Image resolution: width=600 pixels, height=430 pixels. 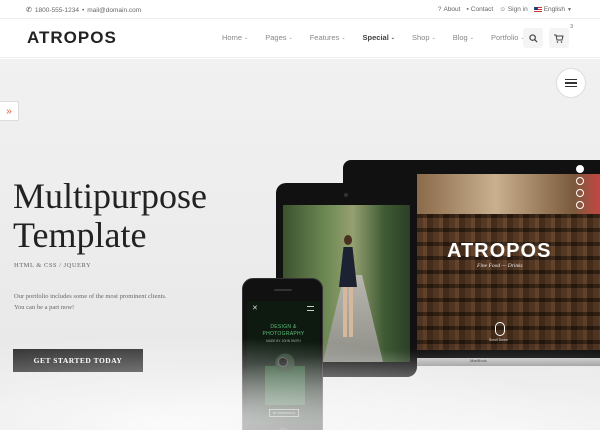 What do you see at coordinates (72, 38) in the screenshot?
I see `site-logo: ATROPOS` at bounding box center [72, 38].